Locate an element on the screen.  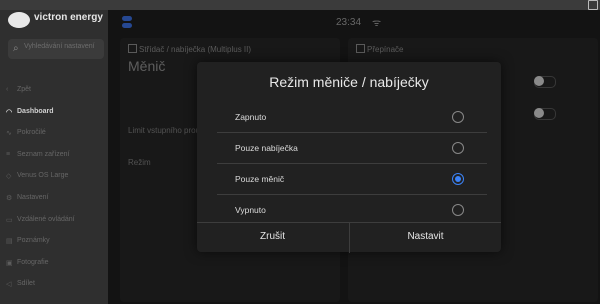
search-input: ⌕ Vyhledávání nastavení is located at coordinates (56, 49).